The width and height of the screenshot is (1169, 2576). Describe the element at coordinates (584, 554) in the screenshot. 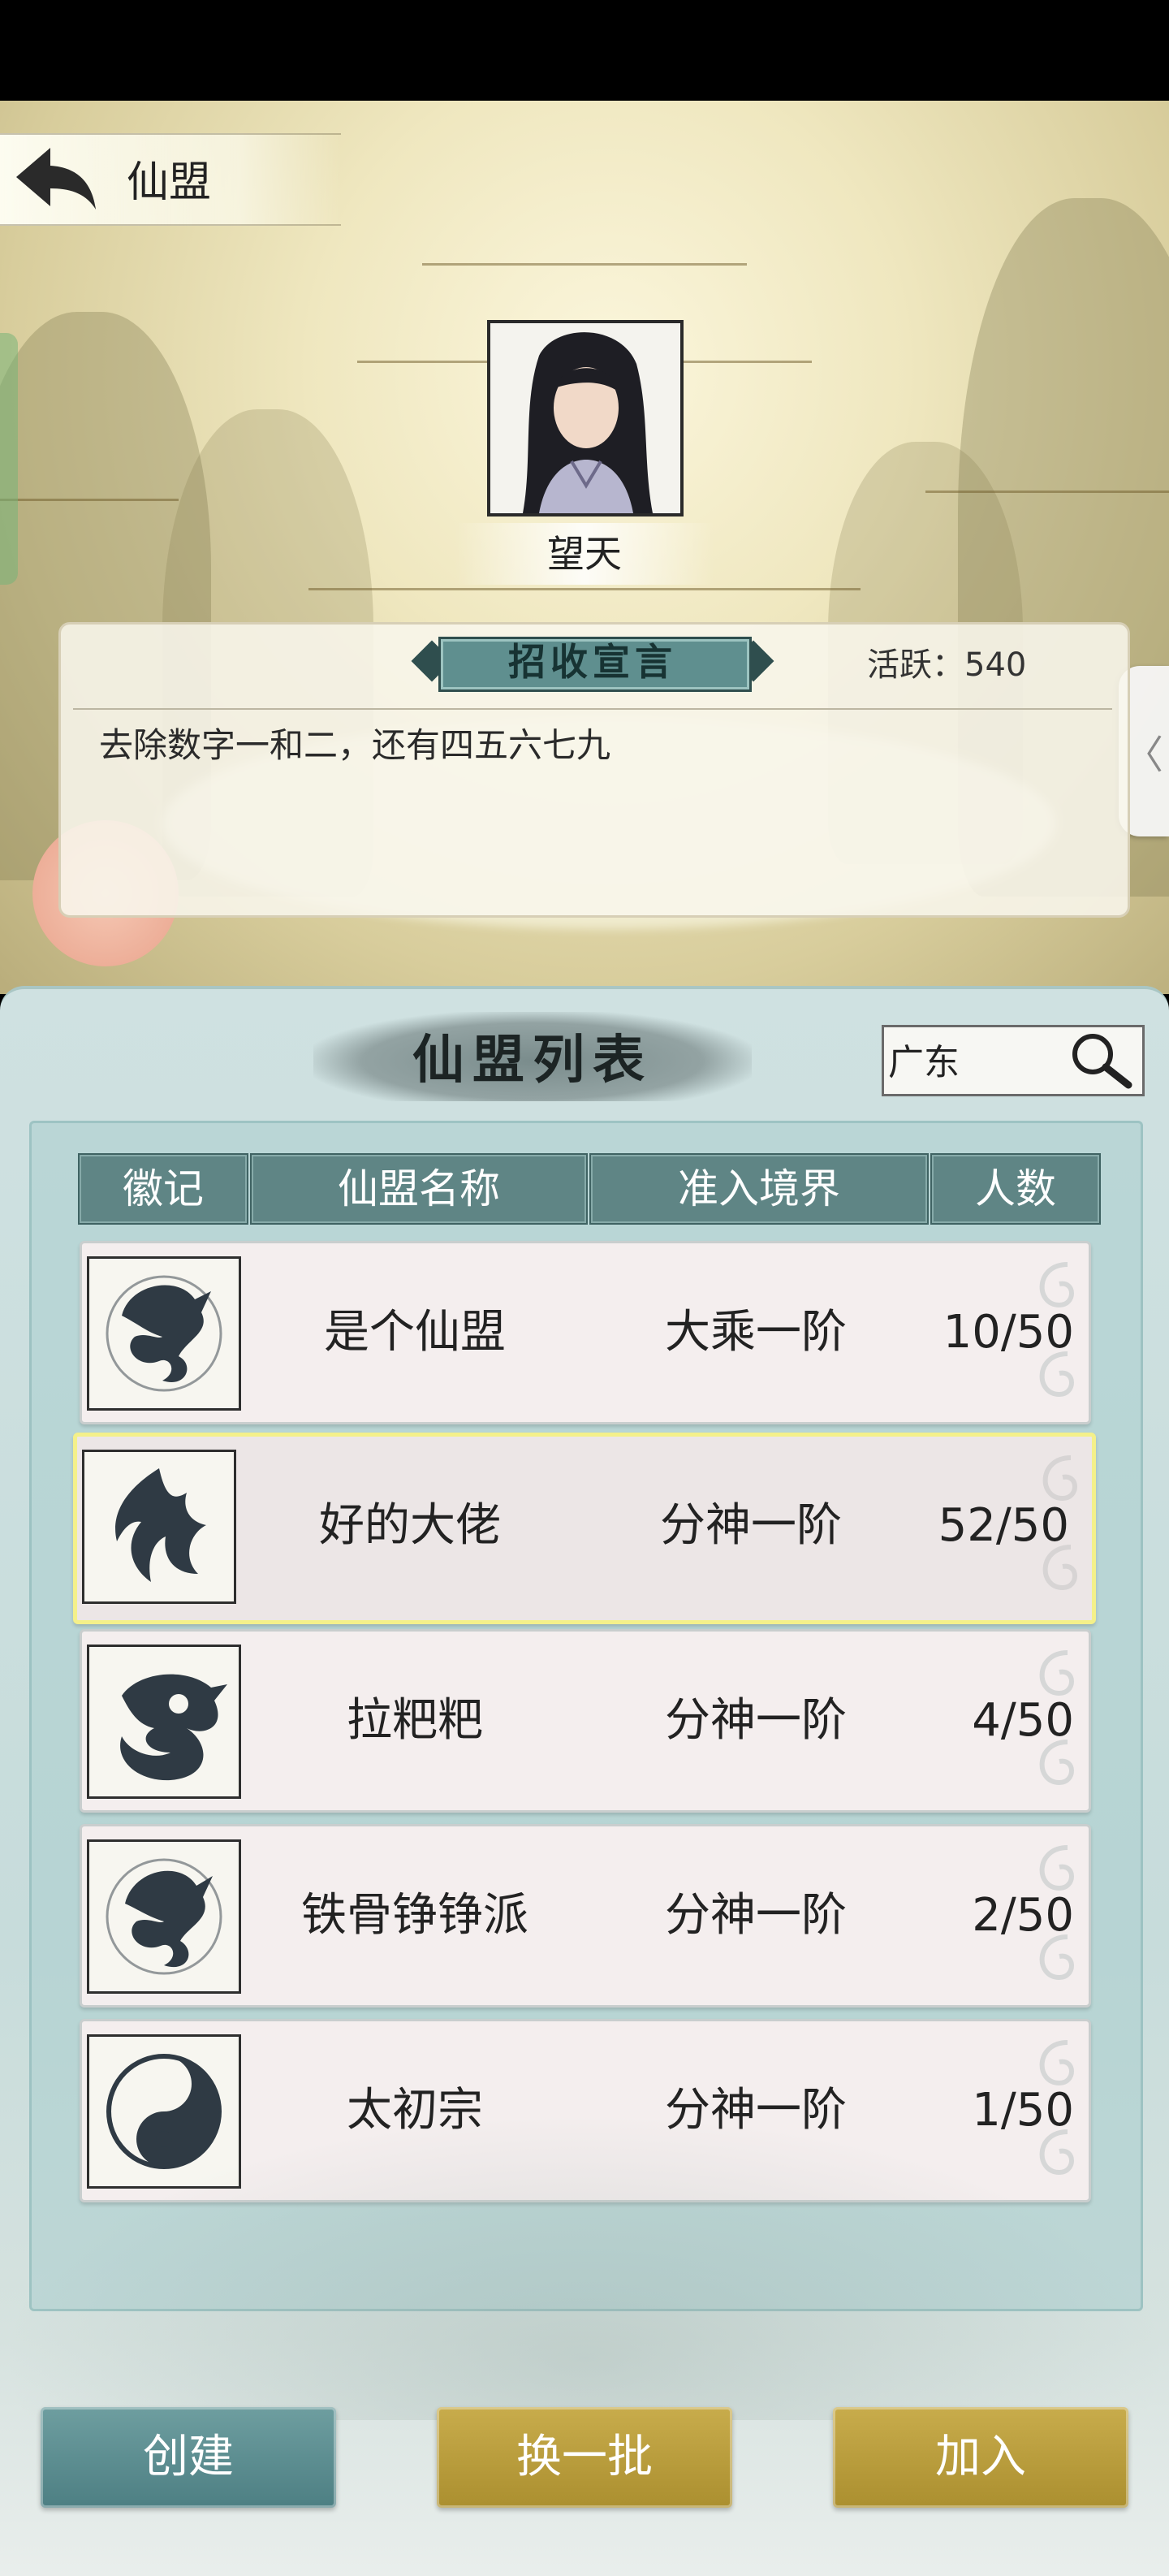

I see `leader-name: 望天` at that location.